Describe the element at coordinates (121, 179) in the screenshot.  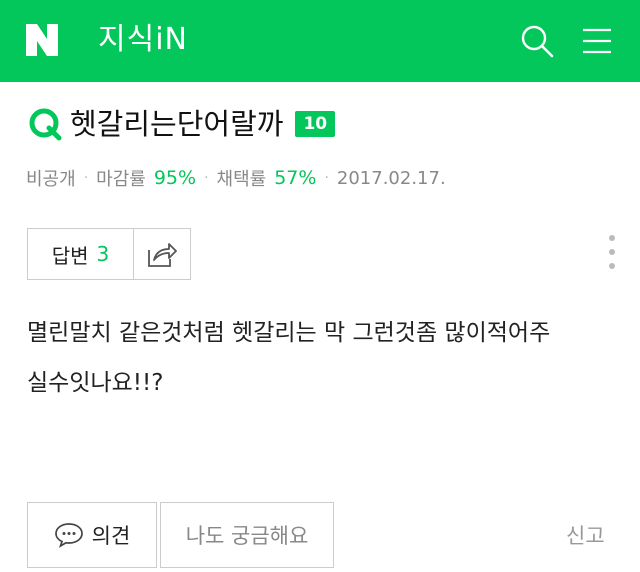
I see `close-rate-label: 마감률` at that location.